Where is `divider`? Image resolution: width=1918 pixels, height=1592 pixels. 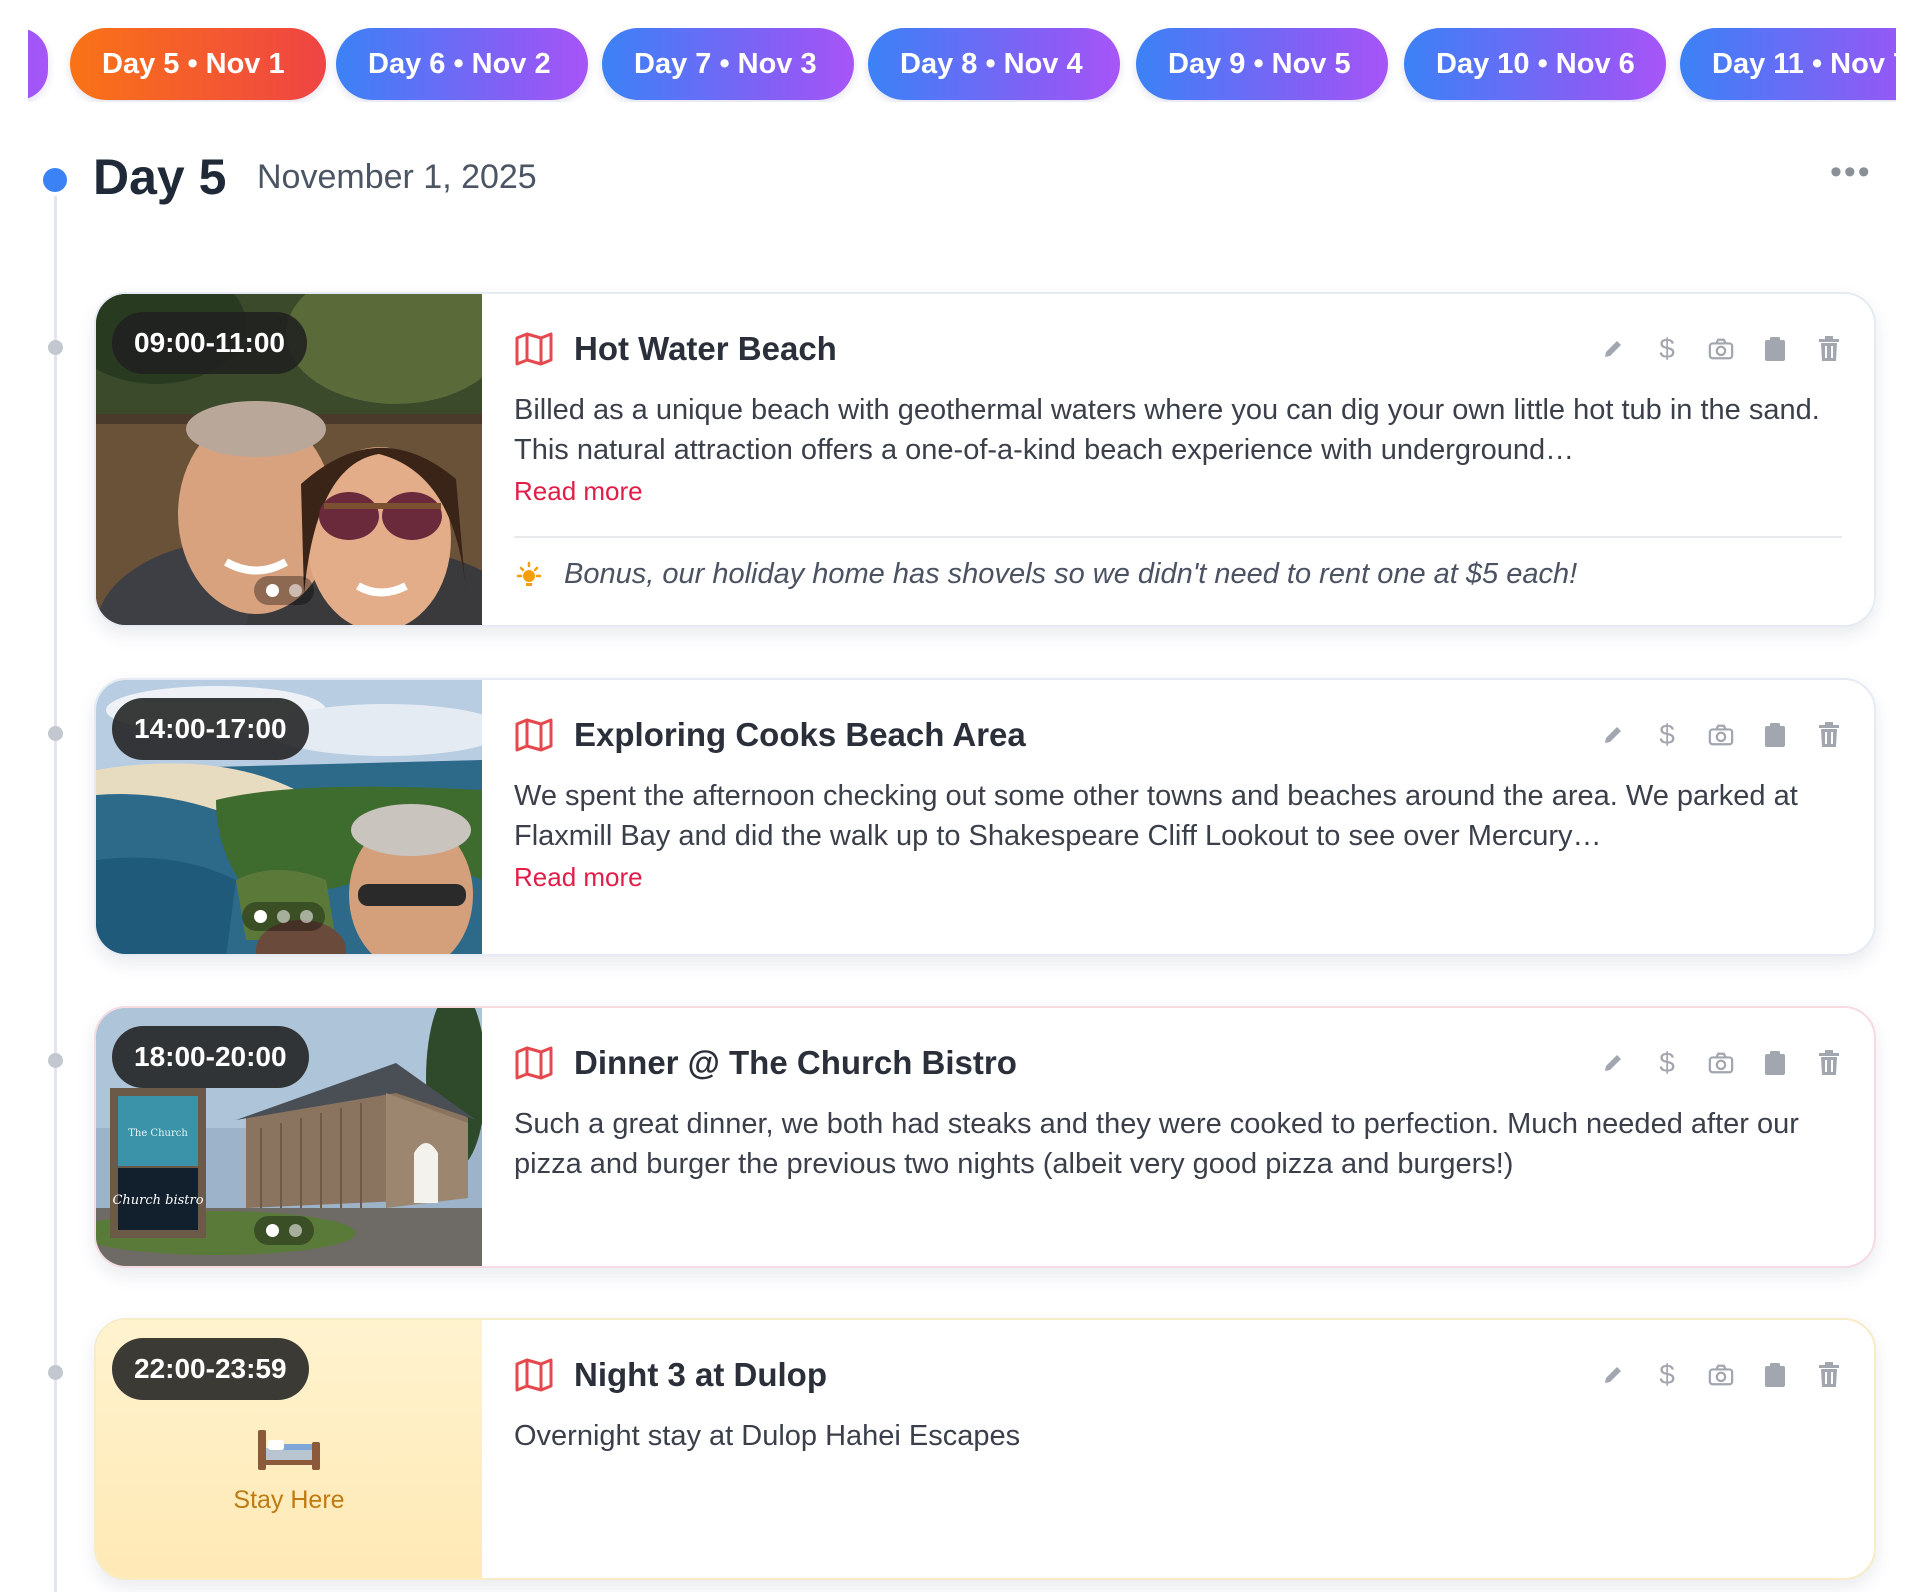 divider is located at coordinates (1178, 537).